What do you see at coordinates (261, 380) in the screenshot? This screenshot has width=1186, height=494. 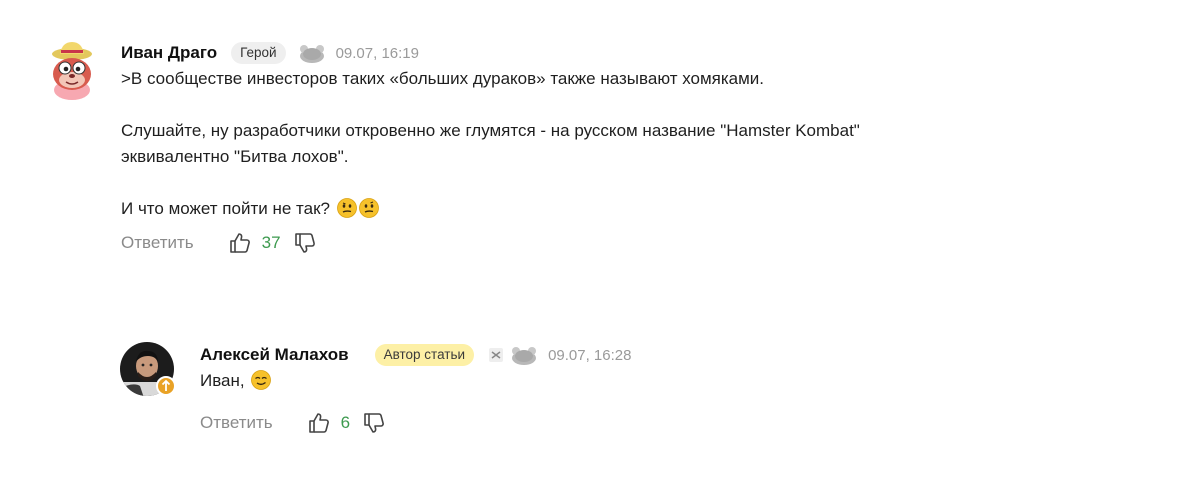 I see `smirk-face-emoji-icon` at bounding box center [261, 380].